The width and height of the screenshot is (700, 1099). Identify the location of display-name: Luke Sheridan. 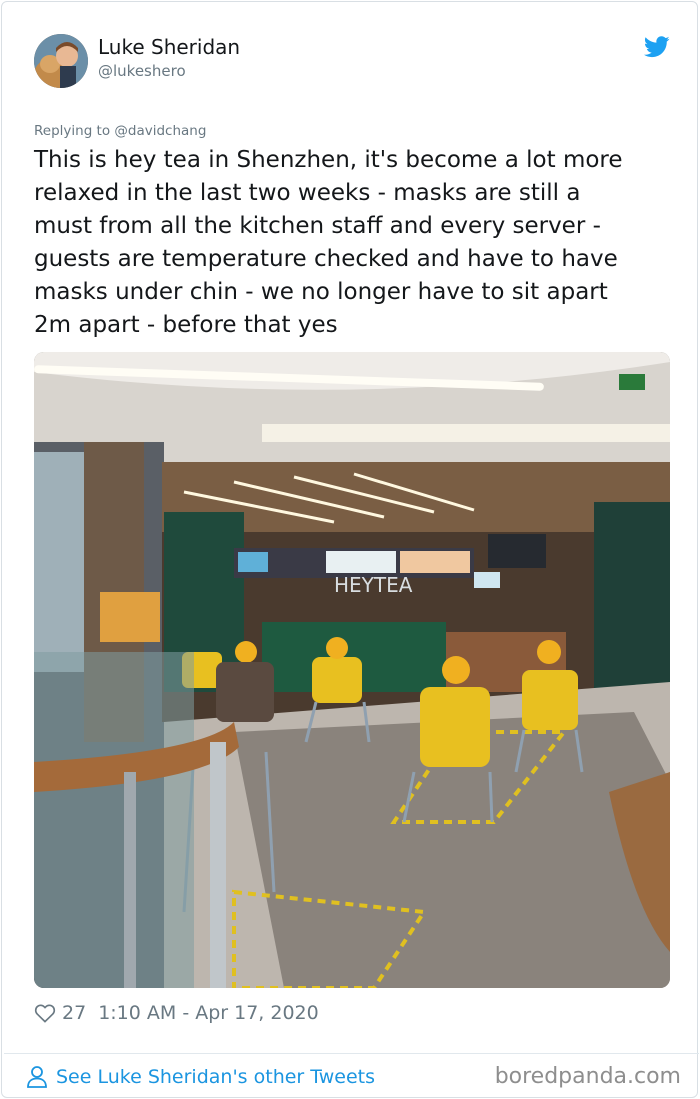
(169, 47).